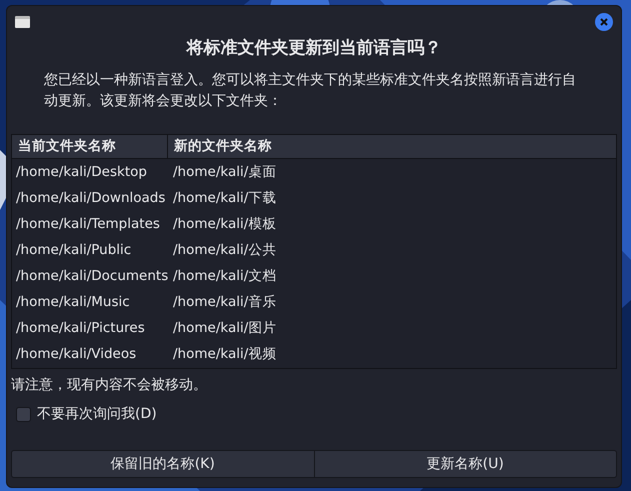 This screenshot has width=631, height=491. What do you see at coordinates (225, 224) in the screenshot?
I see `table-cell-text: /home/kali/模板` at bounding box center [225, 224].